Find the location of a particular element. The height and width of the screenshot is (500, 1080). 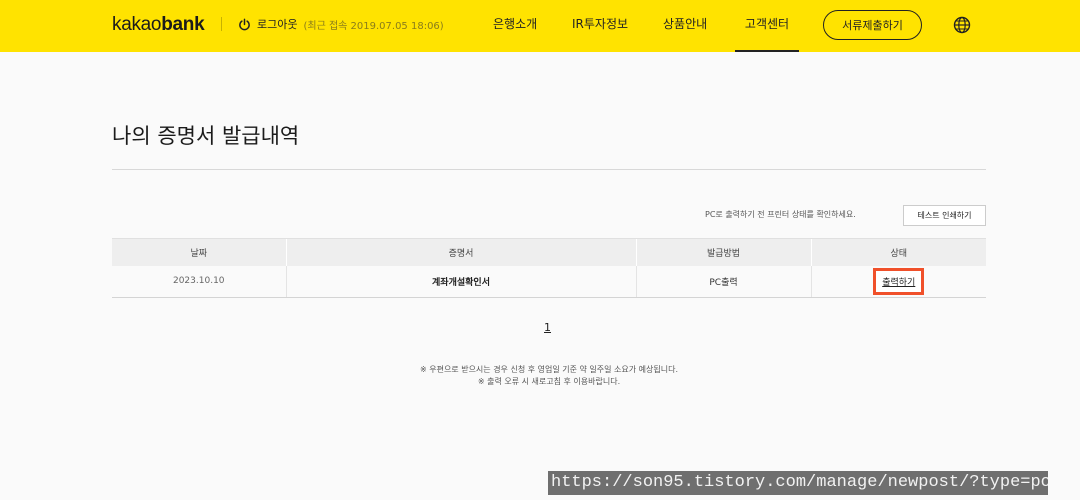

row-status: 출력하기 is located at coordinates (898, 281).